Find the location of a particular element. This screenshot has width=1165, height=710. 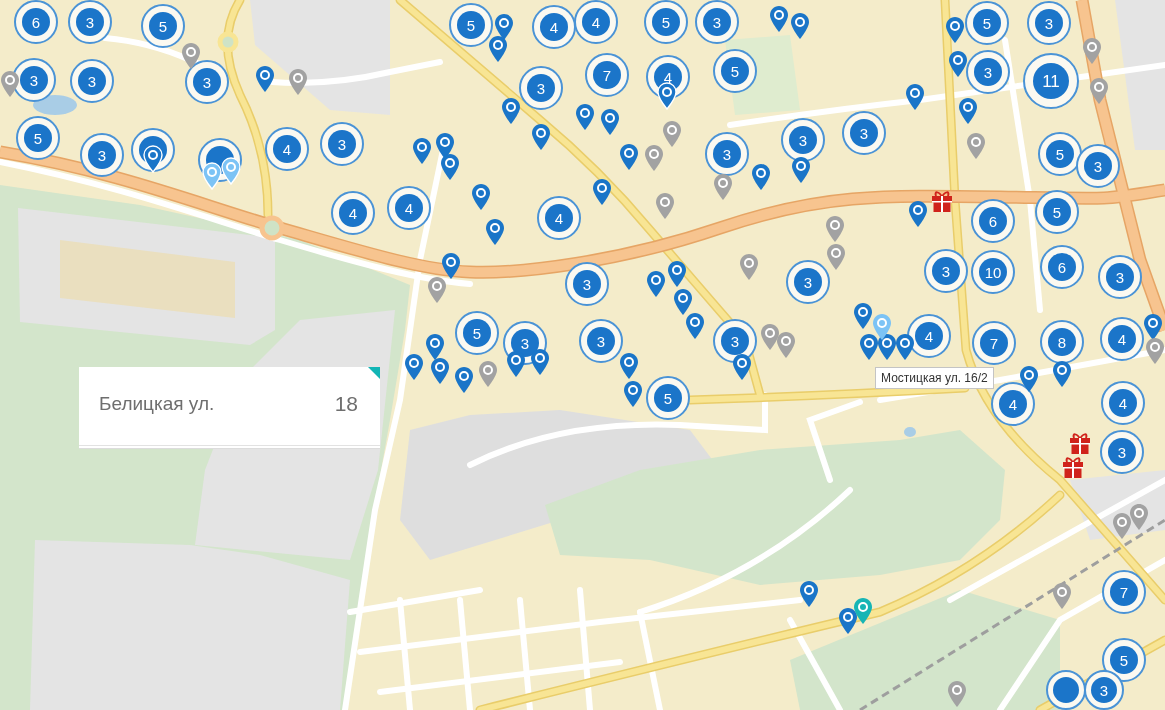

corner-triangle-icon is located at coordinates (374, 373).